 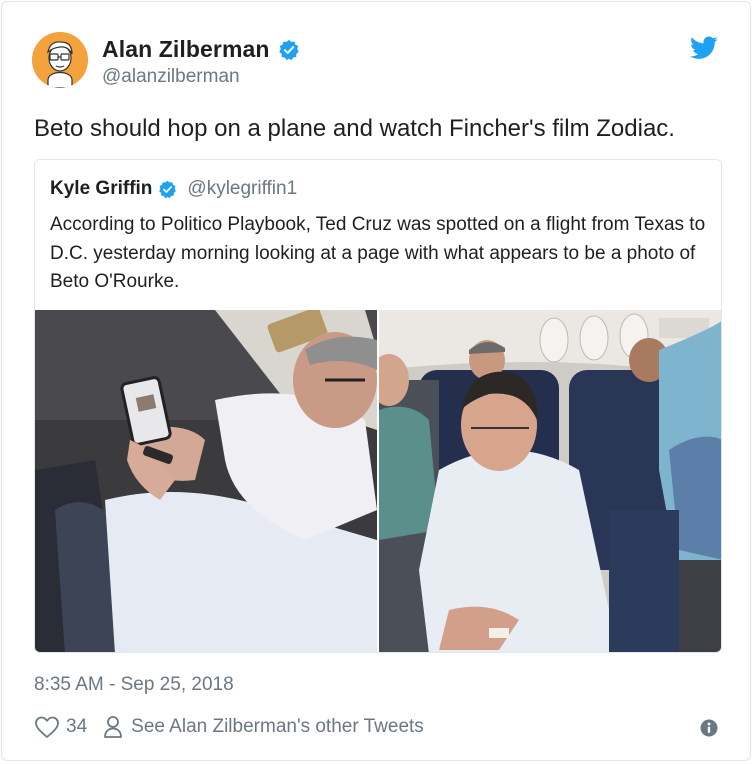 I want to click on heart-icon, so click(x=47, y=727).